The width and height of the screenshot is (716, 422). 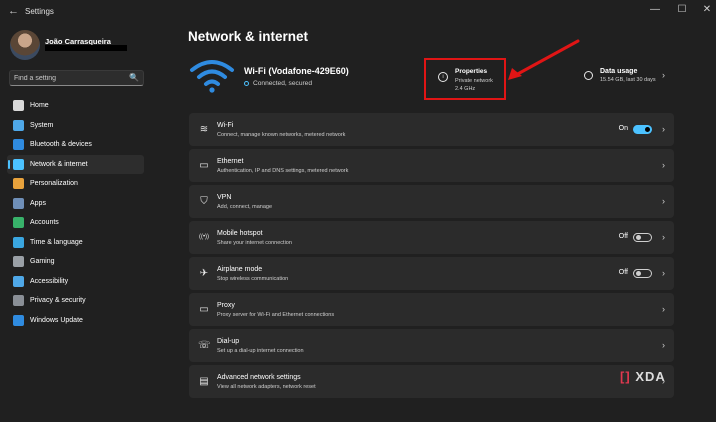 I want to click on properties-band: 2.4 GHz, so click(x=465, y=89).